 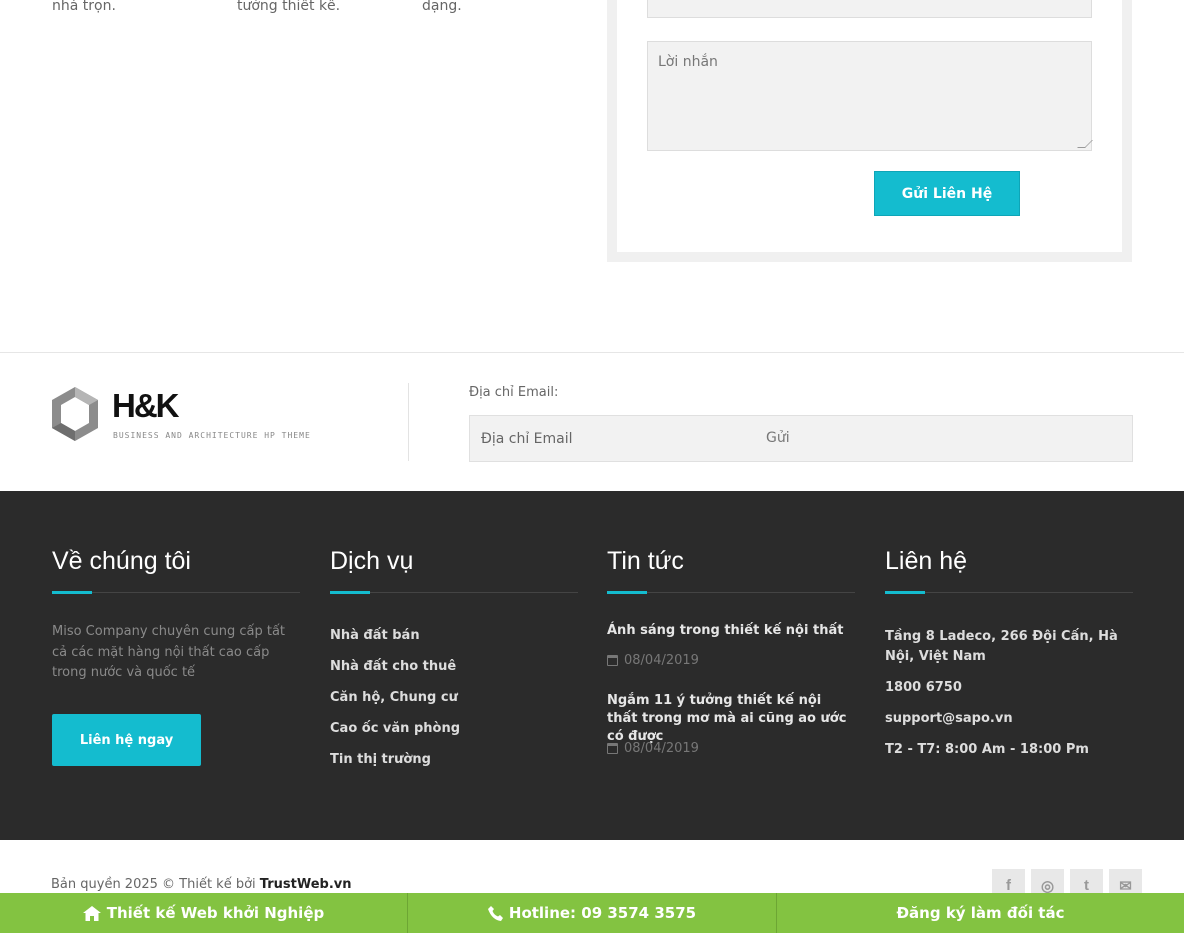 What do you see at coordinates (375, 635) in the screenshot?
I see `service-link: Nhà đất bán` at bounding box center [375, 635].